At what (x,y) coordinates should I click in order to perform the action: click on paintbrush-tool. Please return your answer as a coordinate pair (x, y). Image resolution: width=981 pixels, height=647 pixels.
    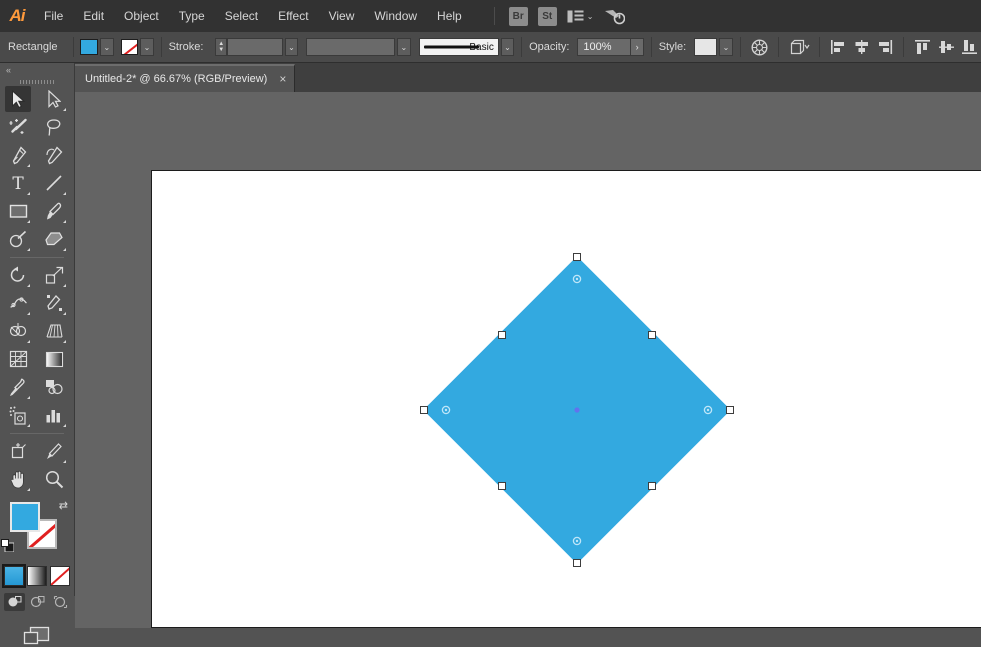
    Looking at the image, I should click on (54, 211).